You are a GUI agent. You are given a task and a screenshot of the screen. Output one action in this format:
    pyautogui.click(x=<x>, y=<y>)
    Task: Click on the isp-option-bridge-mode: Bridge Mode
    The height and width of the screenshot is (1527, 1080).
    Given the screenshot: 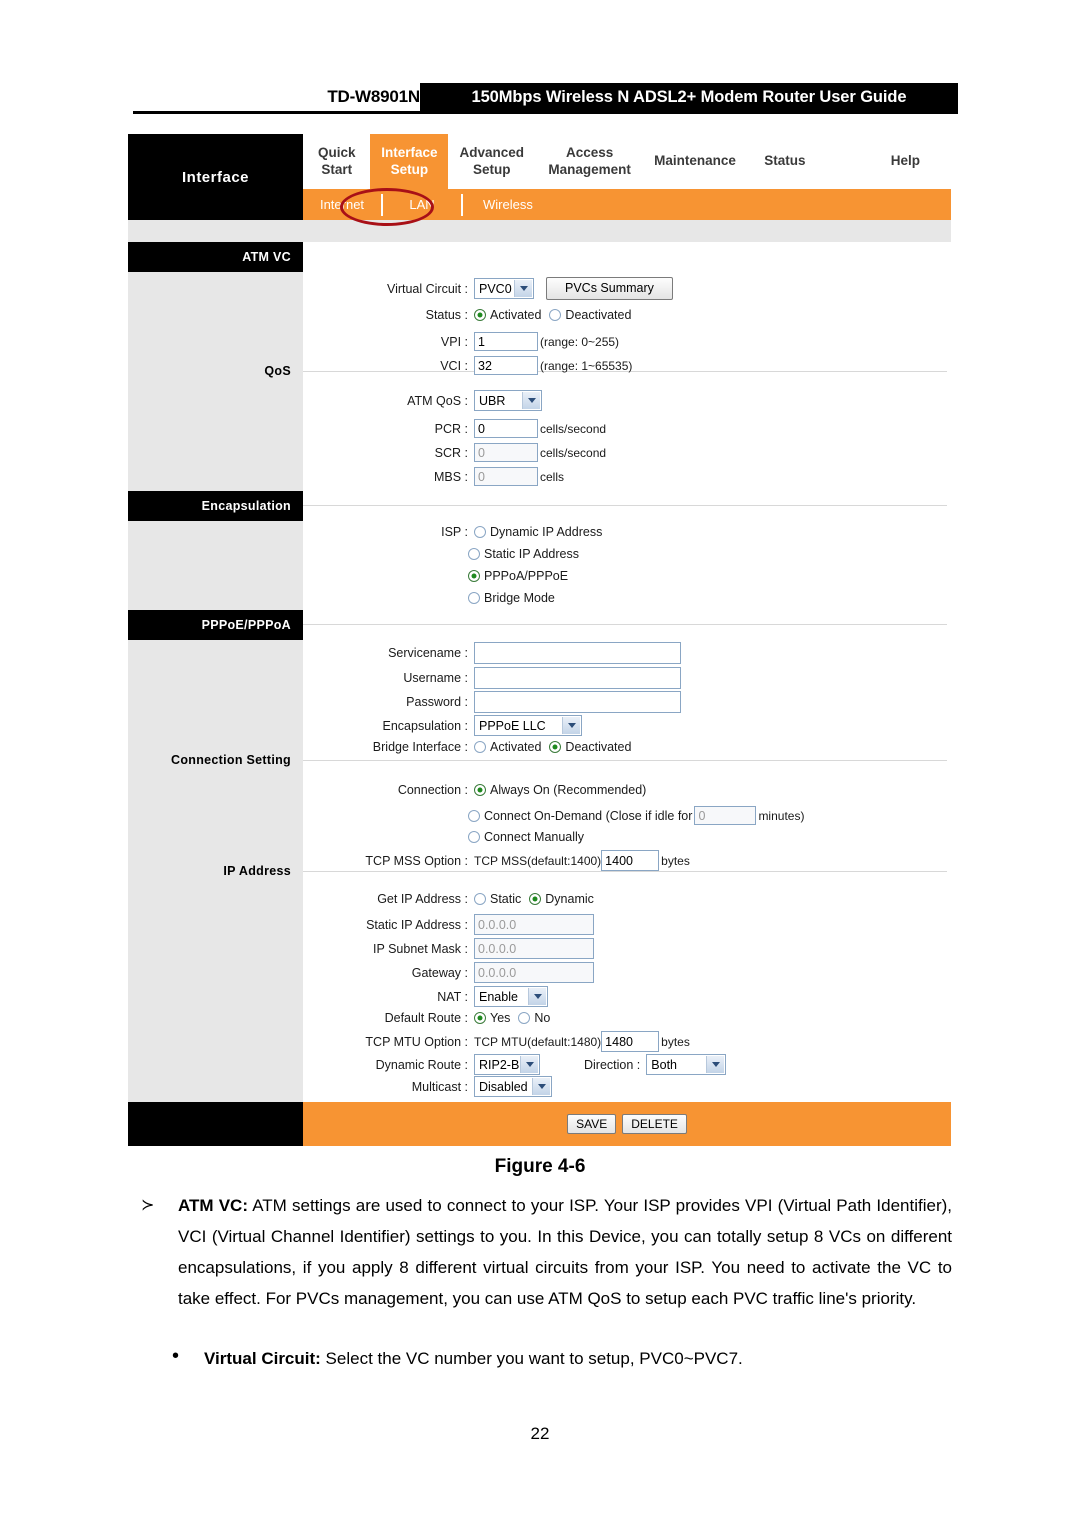 What is the action you would take?
    pyautogui.click(x=519, y=598)
    